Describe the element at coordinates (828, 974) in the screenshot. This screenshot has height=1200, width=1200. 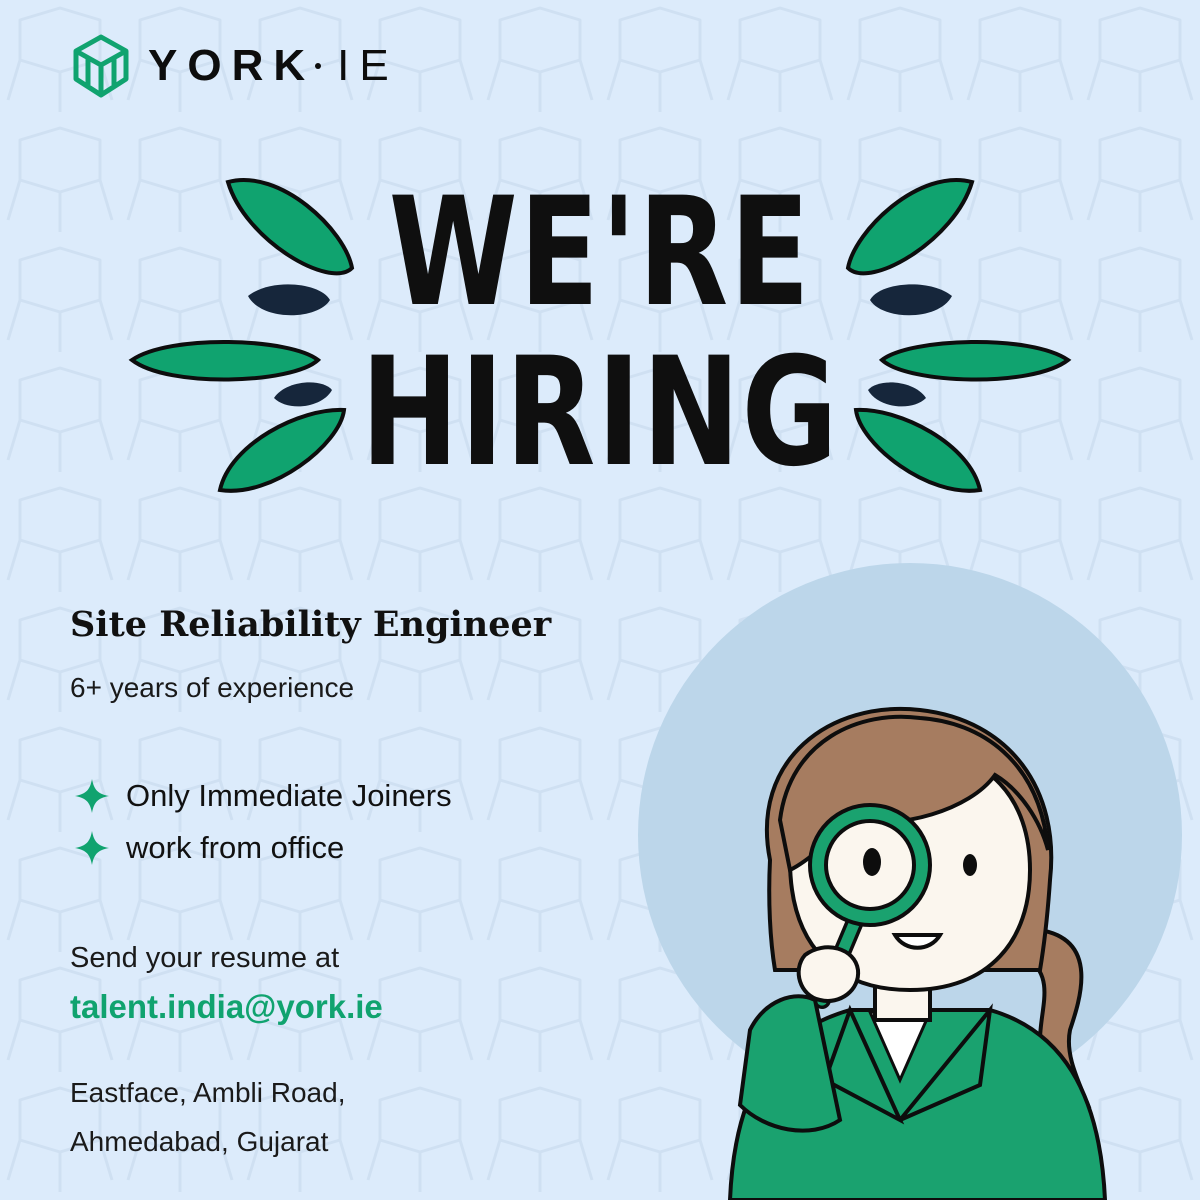
I see `hand` at that location.